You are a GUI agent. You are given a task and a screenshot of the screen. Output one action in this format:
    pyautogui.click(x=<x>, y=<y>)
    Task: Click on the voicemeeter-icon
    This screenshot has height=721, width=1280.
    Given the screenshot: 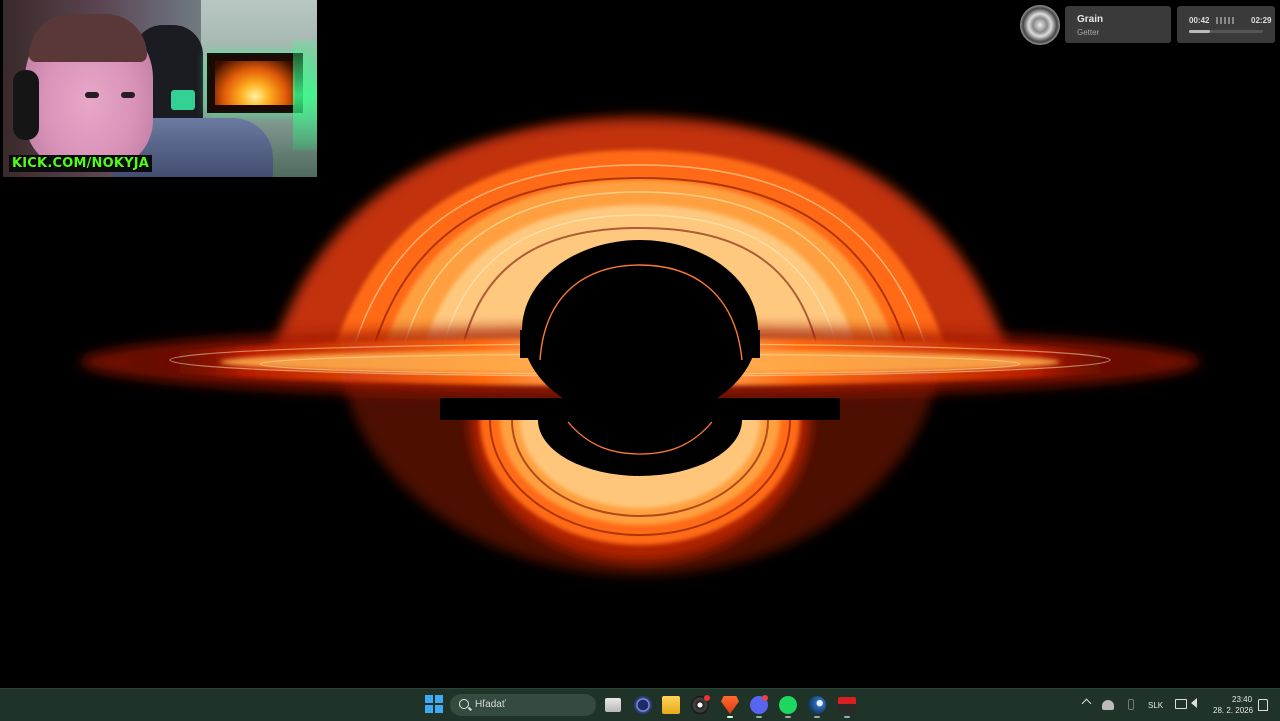 What is the action you would take?
    pyautogui.click(x=847, y=705)
    